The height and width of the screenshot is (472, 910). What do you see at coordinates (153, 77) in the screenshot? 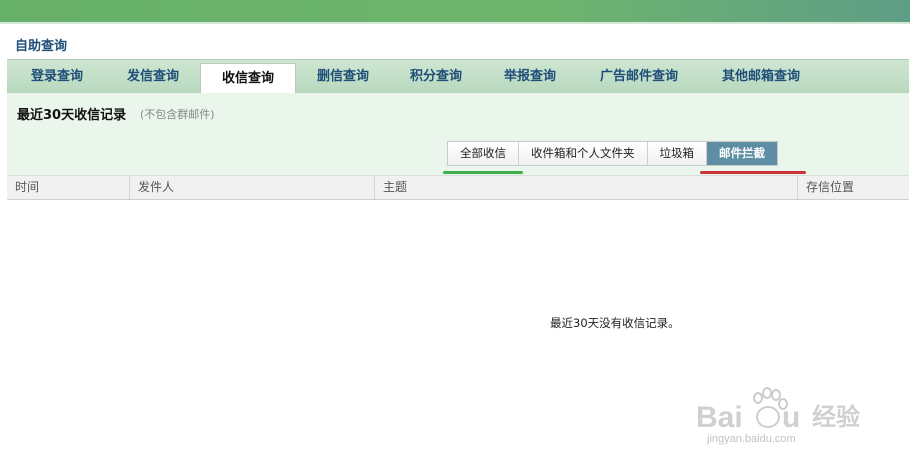
I see `tab-sent-query: 发信查询` at bounding box center [153, 77].